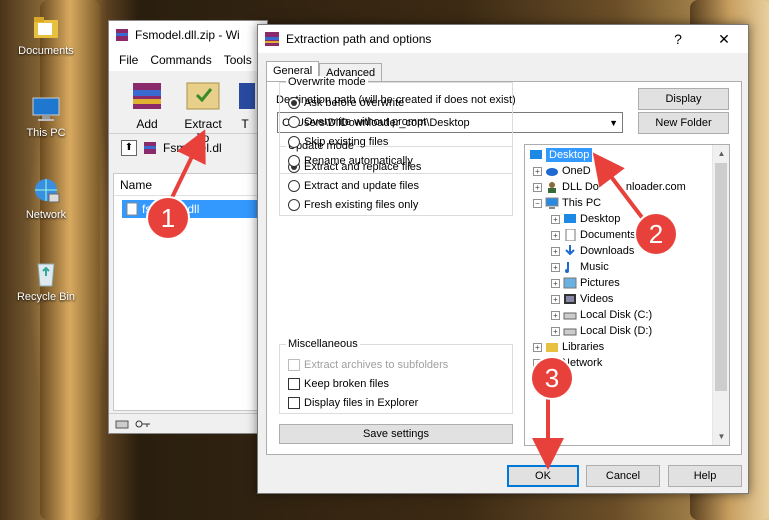  What do you see at coordinates (552, 378) in the screenshot?
I see `callout-badge-3: 3` at bounding box center [552, 378].